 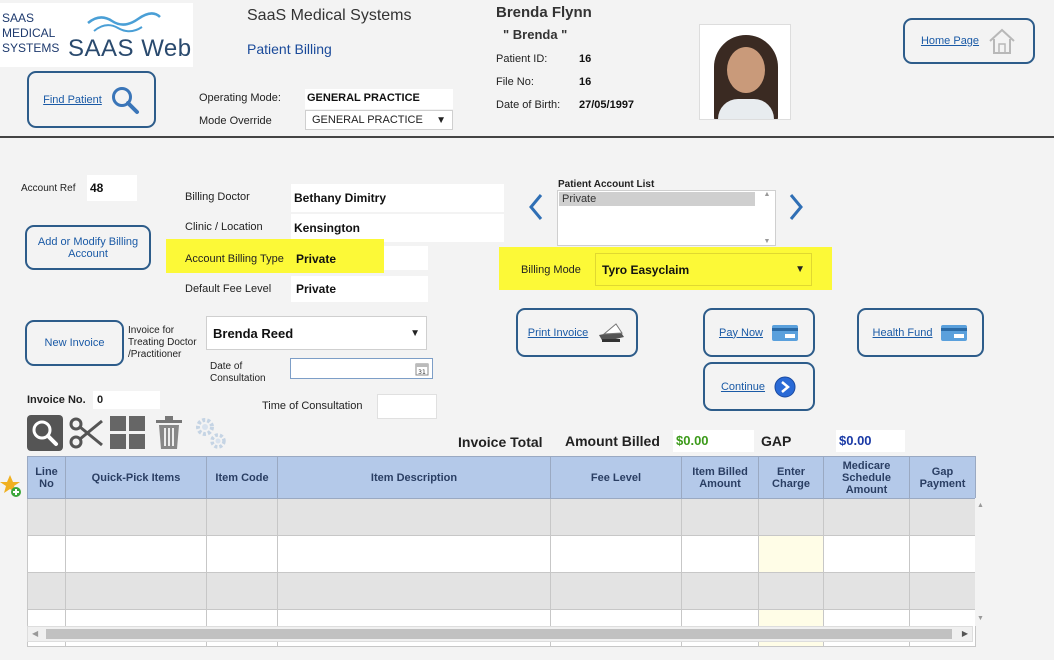 What do you see at coordinates (211, 433) in the screenshot?
I see `settings-gears-icon` at bounding box center [211, 433].